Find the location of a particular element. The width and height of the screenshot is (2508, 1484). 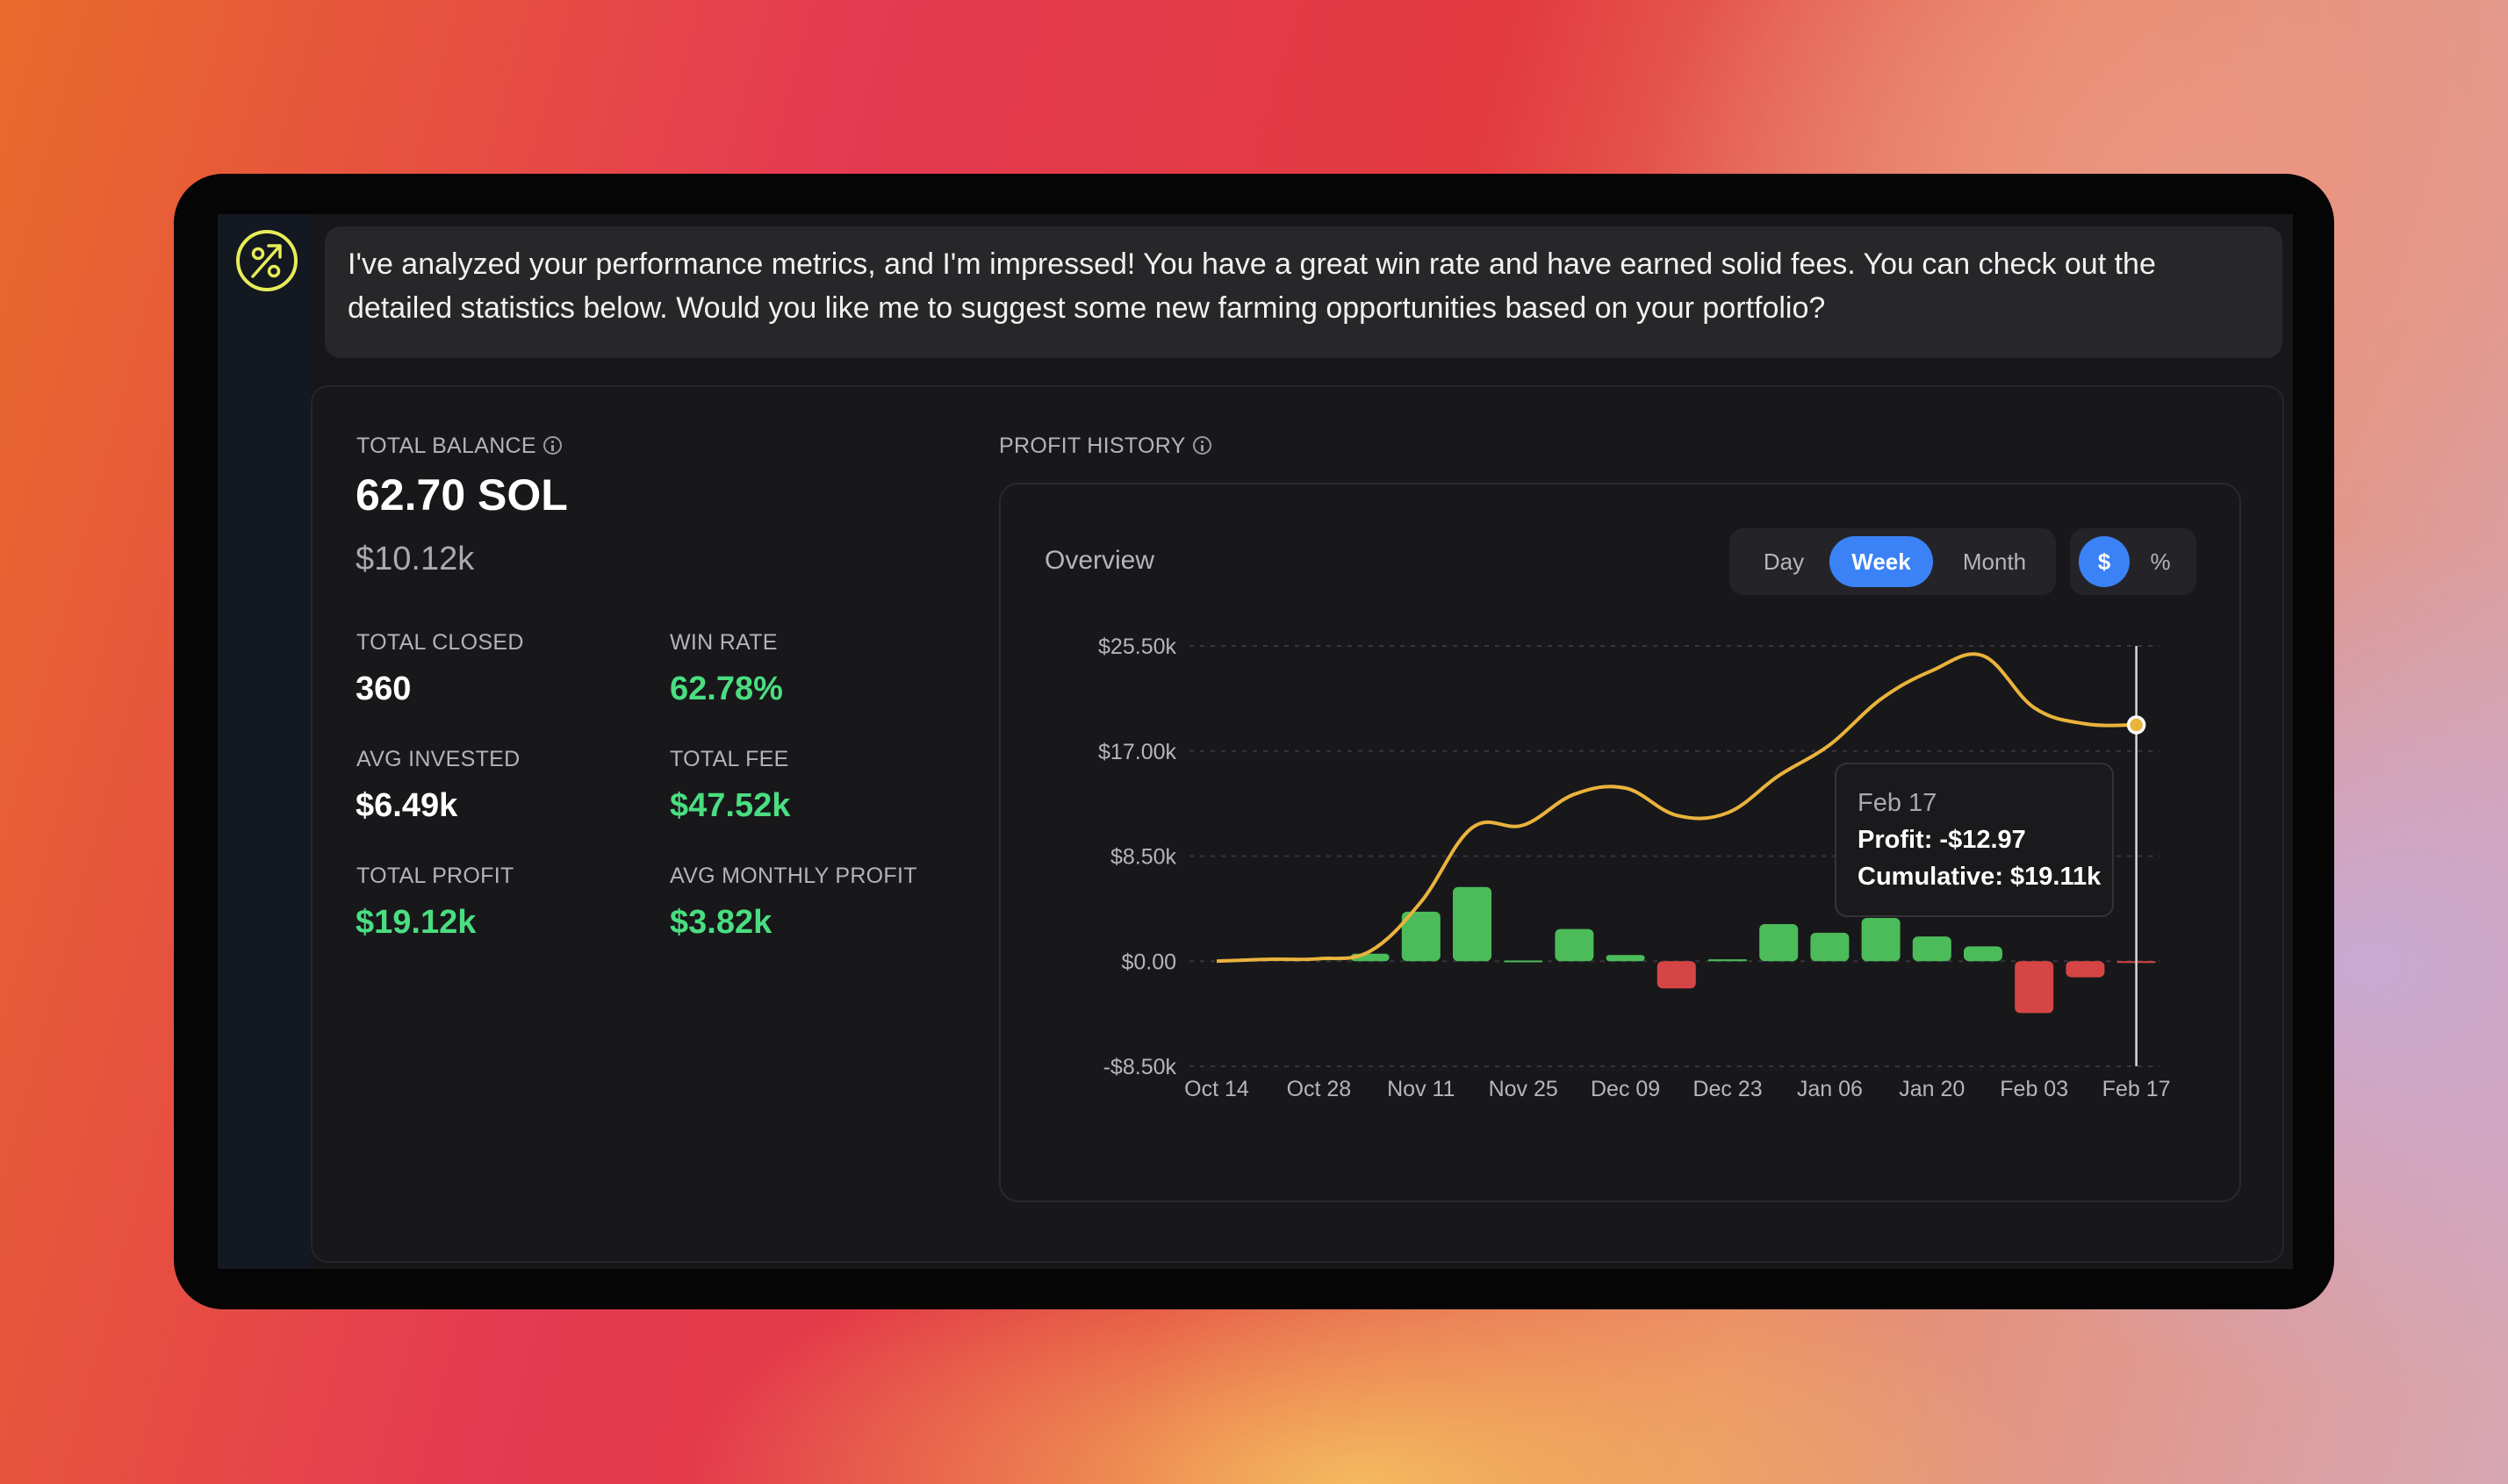

tooltip-profit: Profit: -$12.97 is located at coordinates (1942, 840).